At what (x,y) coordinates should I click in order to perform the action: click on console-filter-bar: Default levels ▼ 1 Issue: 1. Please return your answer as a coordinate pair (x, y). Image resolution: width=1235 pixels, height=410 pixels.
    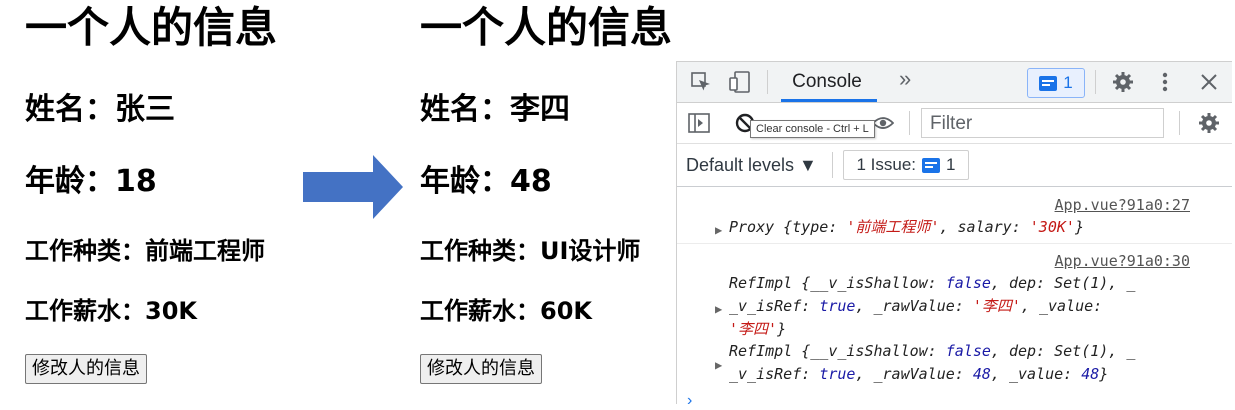
    Looking at the image, I should click on (954, 165).